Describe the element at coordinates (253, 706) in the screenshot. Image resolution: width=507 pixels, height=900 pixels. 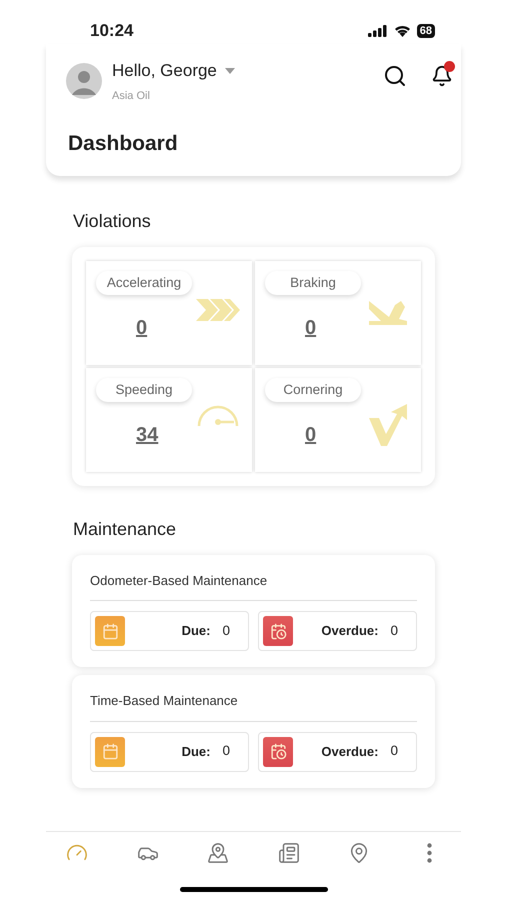
I see `card-title: Time-Based Maintenance` at that location.